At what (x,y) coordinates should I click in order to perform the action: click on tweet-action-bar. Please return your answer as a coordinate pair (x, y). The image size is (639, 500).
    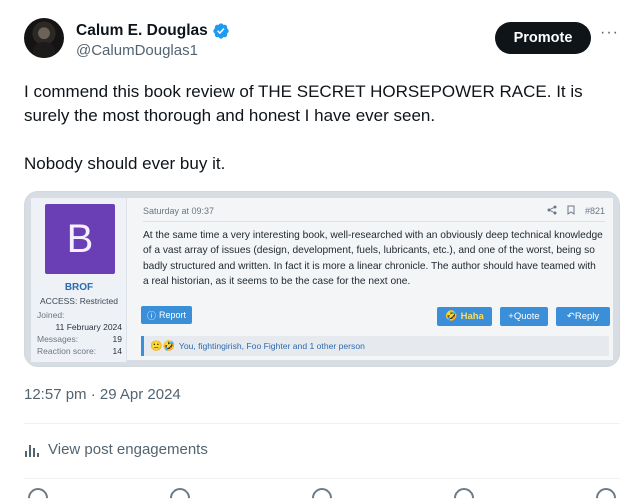
    Looking at the image, I should click on (322, 491).